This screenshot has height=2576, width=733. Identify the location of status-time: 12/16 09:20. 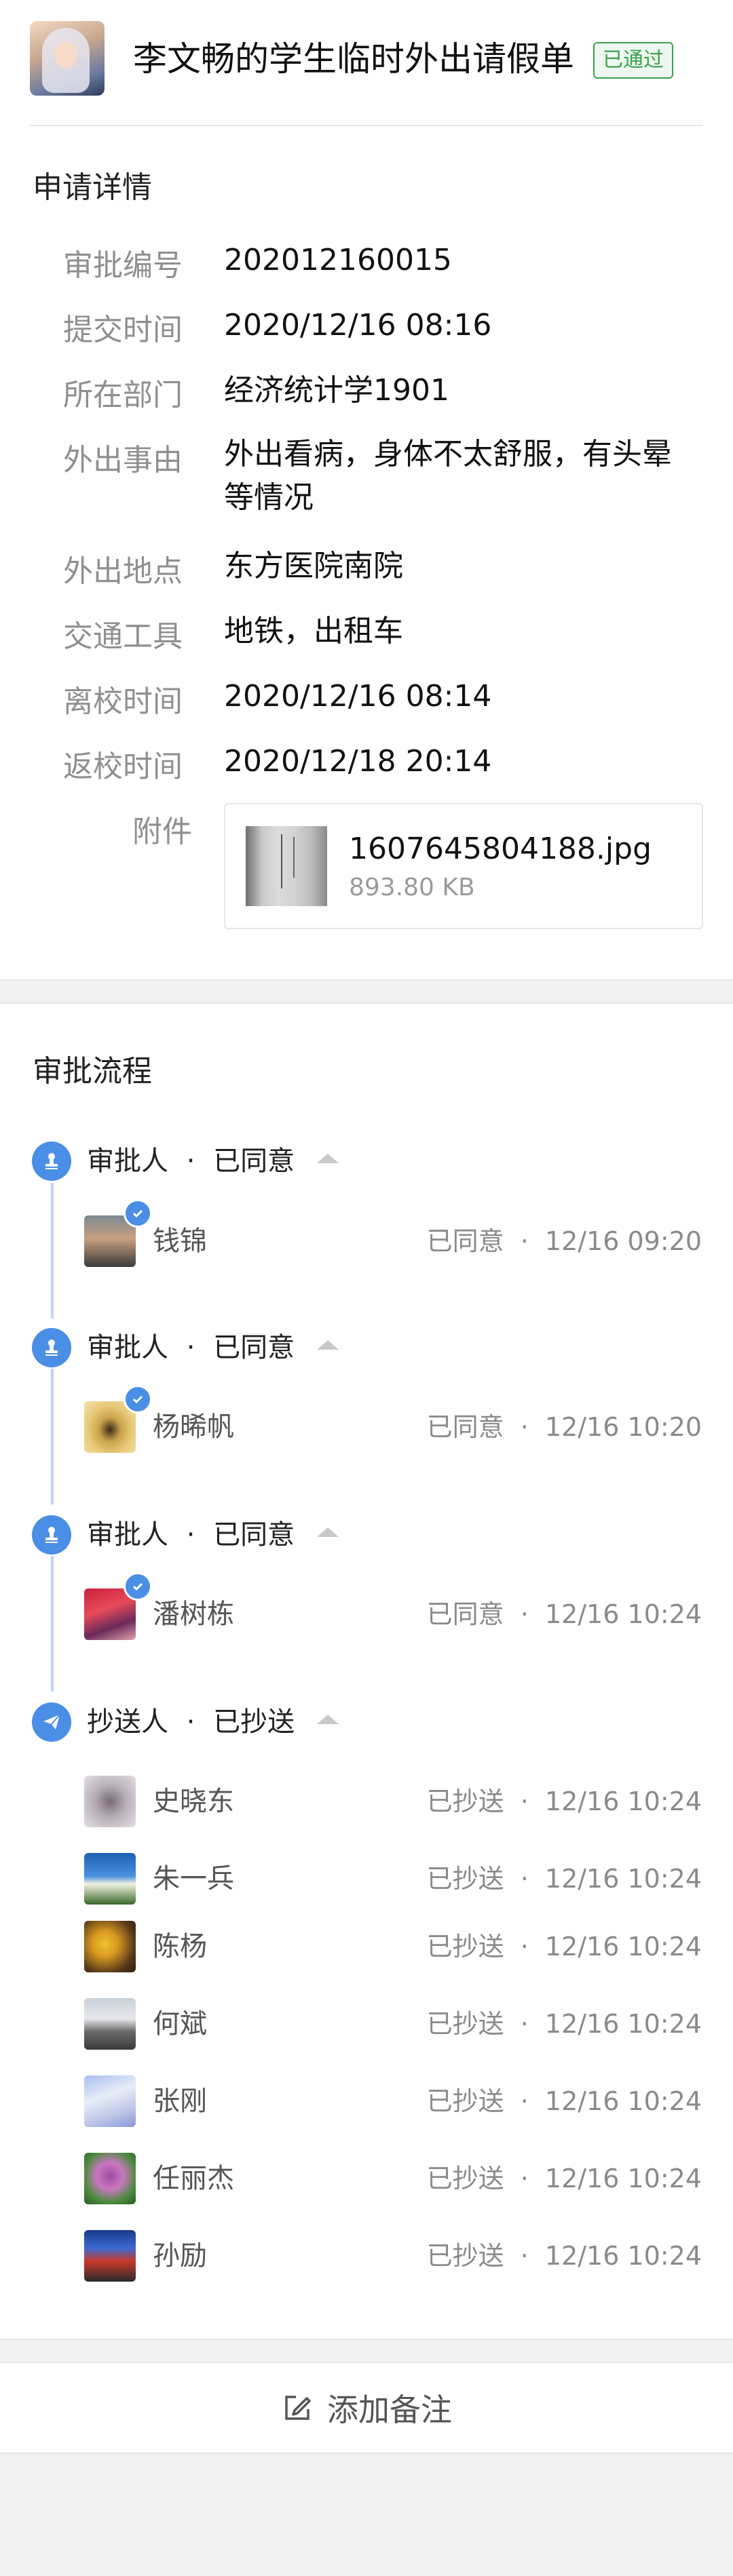
(623, 1241).